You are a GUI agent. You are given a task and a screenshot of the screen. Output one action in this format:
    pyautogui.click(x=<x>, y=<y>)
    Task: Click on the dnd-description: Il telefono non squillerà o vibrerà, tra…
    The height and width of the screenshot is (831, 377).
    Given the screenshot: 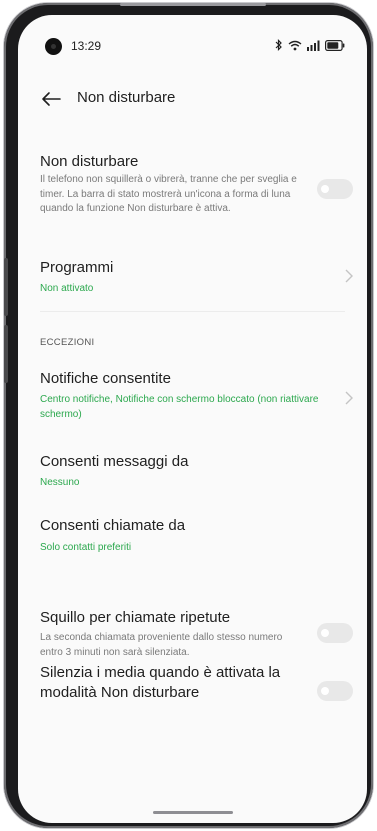 What is the action you would take?
    pyautogui.click(x=168, y=194)
    